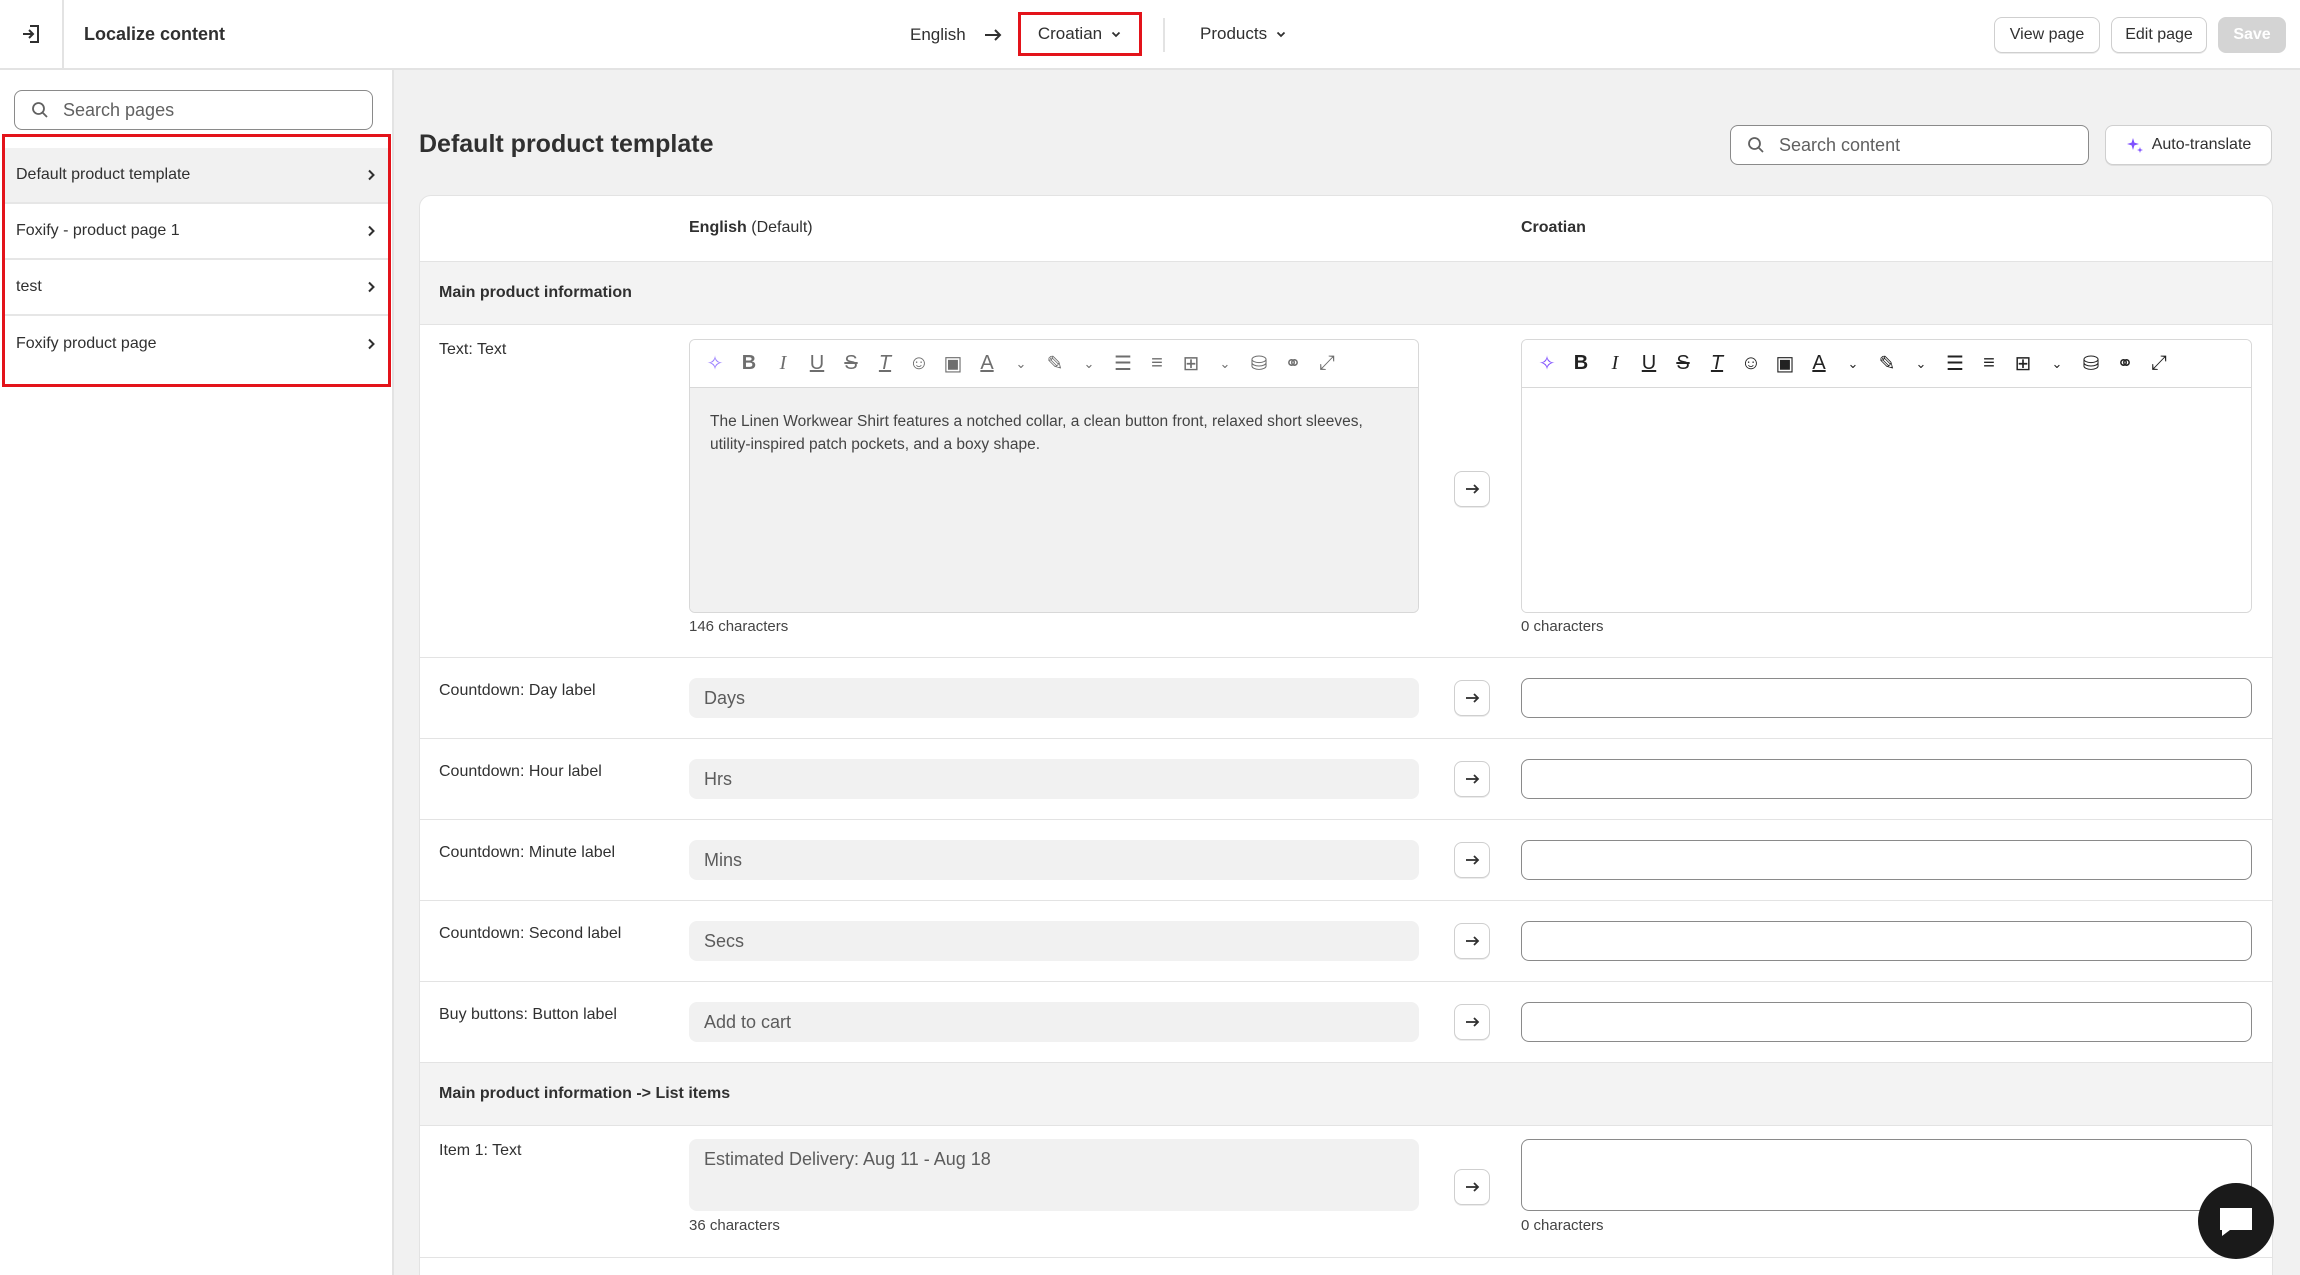 The height and width of the screenshot is (1275, 2300). Describe the element at coordinates (527, 852) in the screenshot. I see `field-label: Countdown: Minute label` at that location.